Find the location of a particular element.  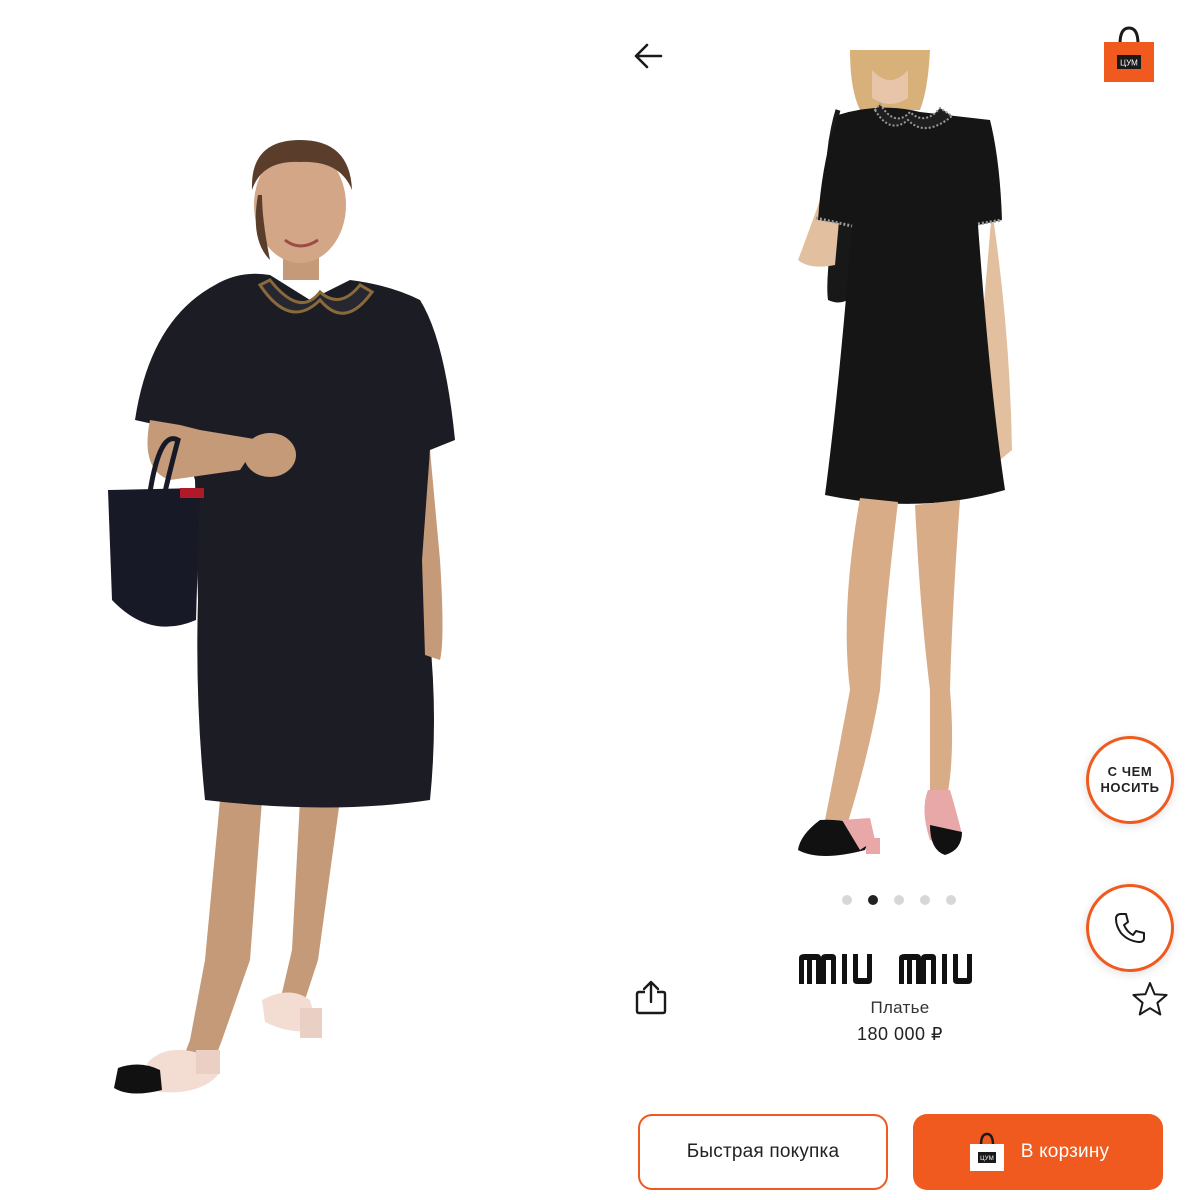

share-icon is located at coordinates (651, 997).